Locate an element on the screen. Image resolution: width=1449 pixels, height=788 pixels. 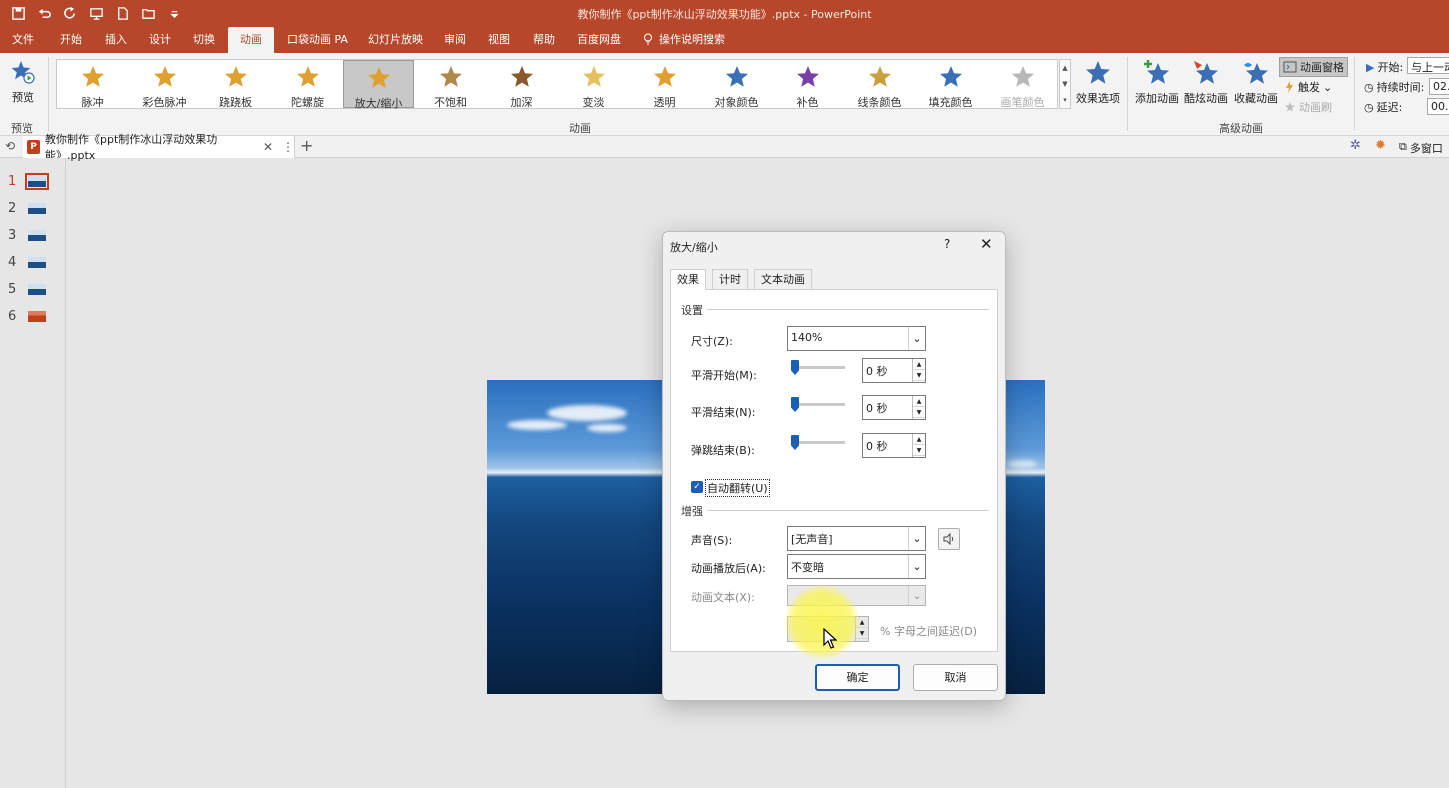
help-icon: ? is located at coordinates (947, 244).